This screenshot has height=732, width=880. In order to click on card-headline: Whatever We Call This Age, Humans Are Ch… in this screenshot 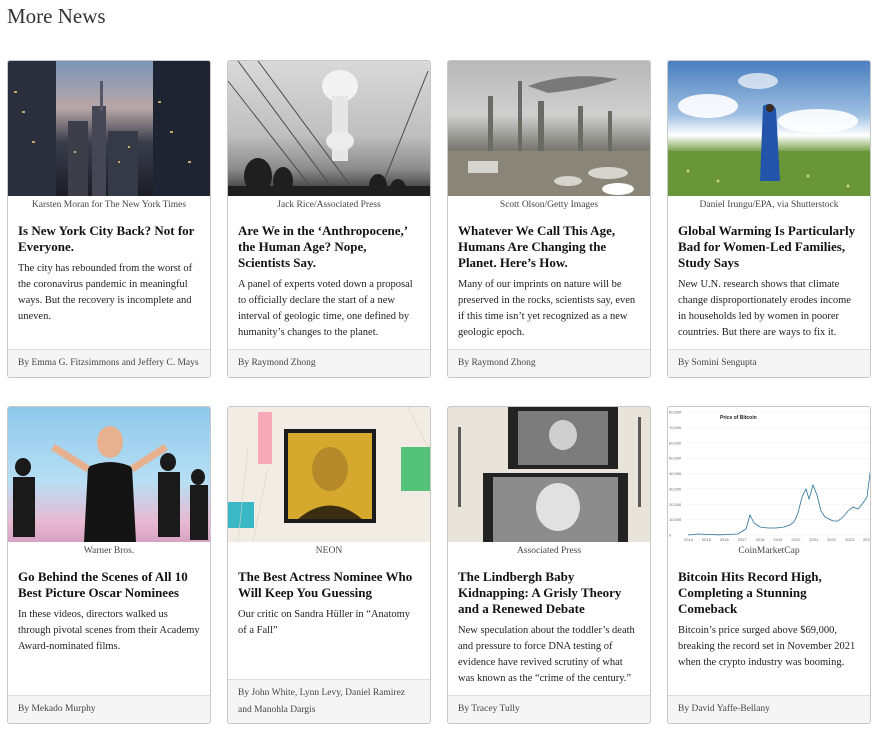, I will do `click(549, 247)`.